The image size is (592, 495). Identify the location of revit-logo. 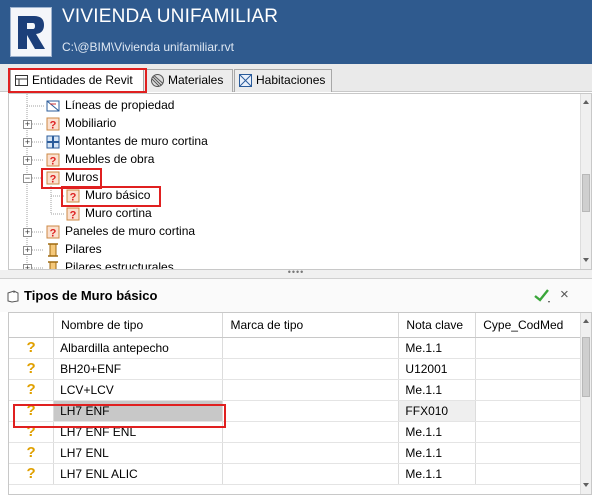
(31, 32).